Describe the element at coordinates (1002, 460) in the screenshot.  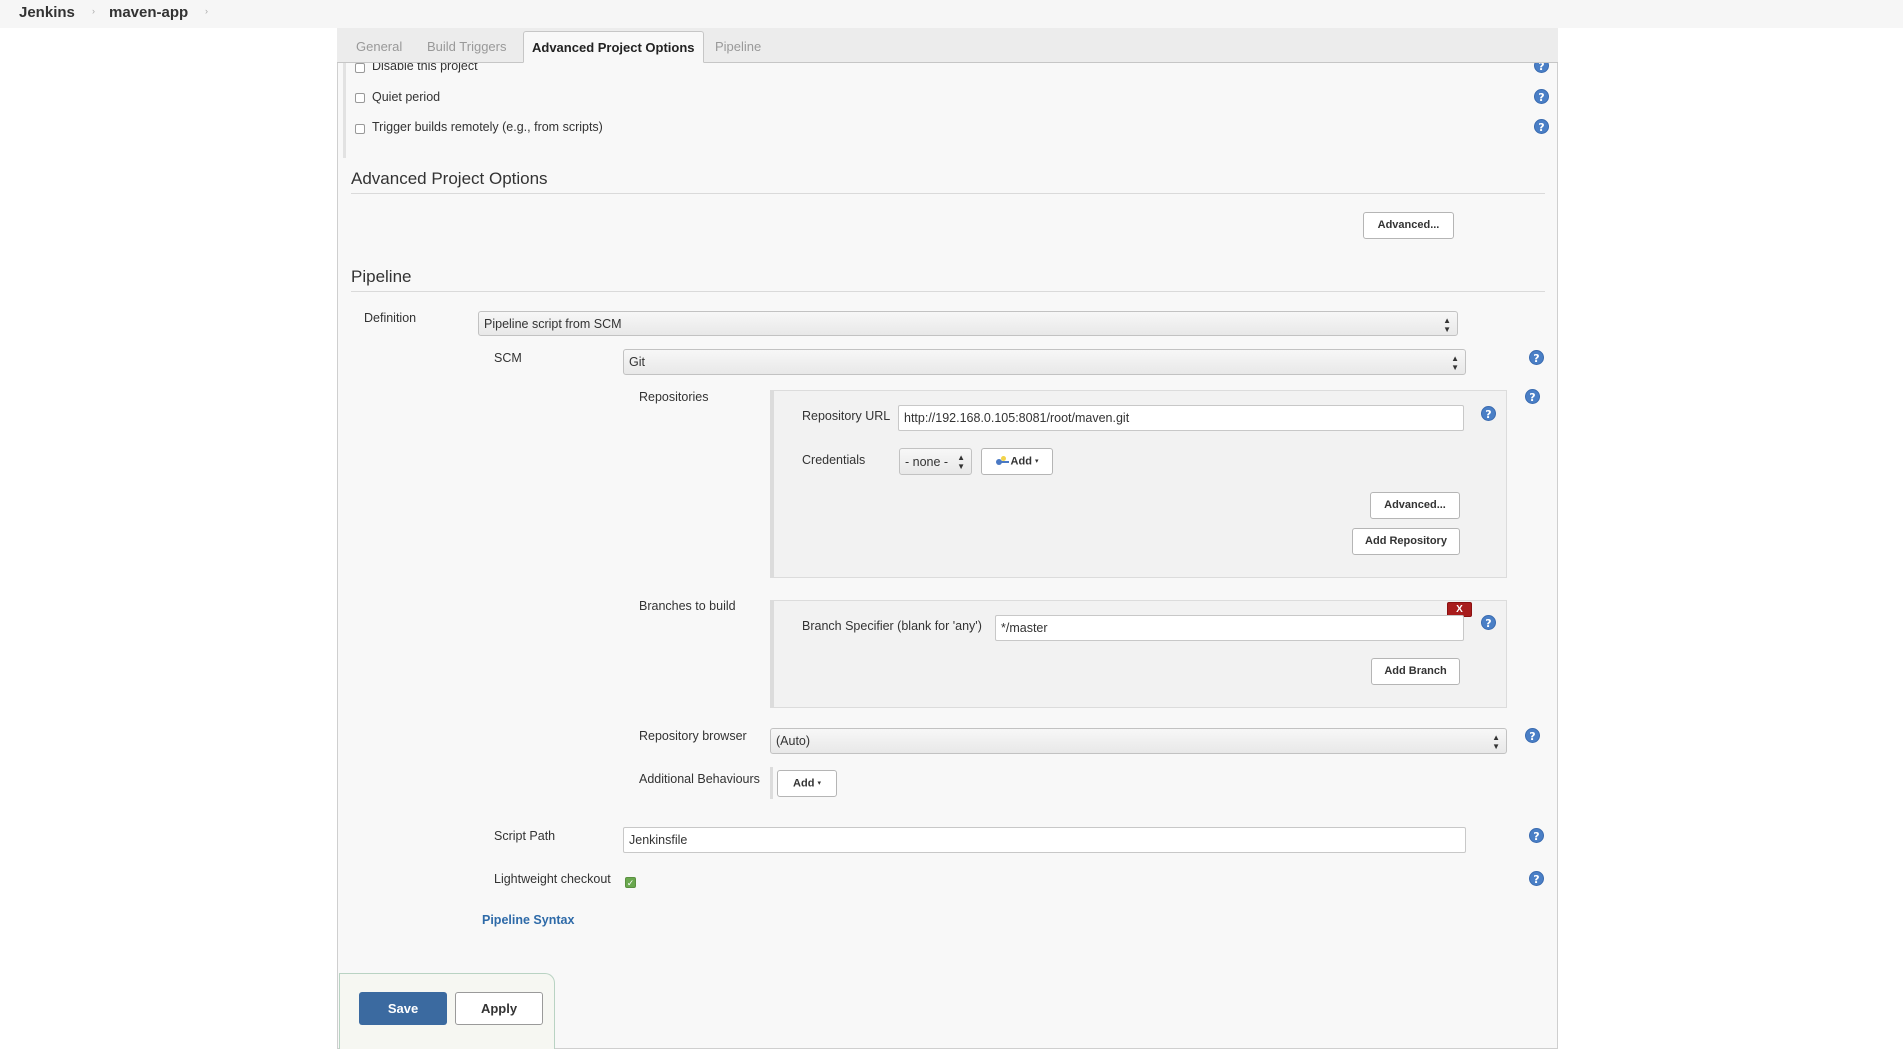
I see `key-icon` at that location.